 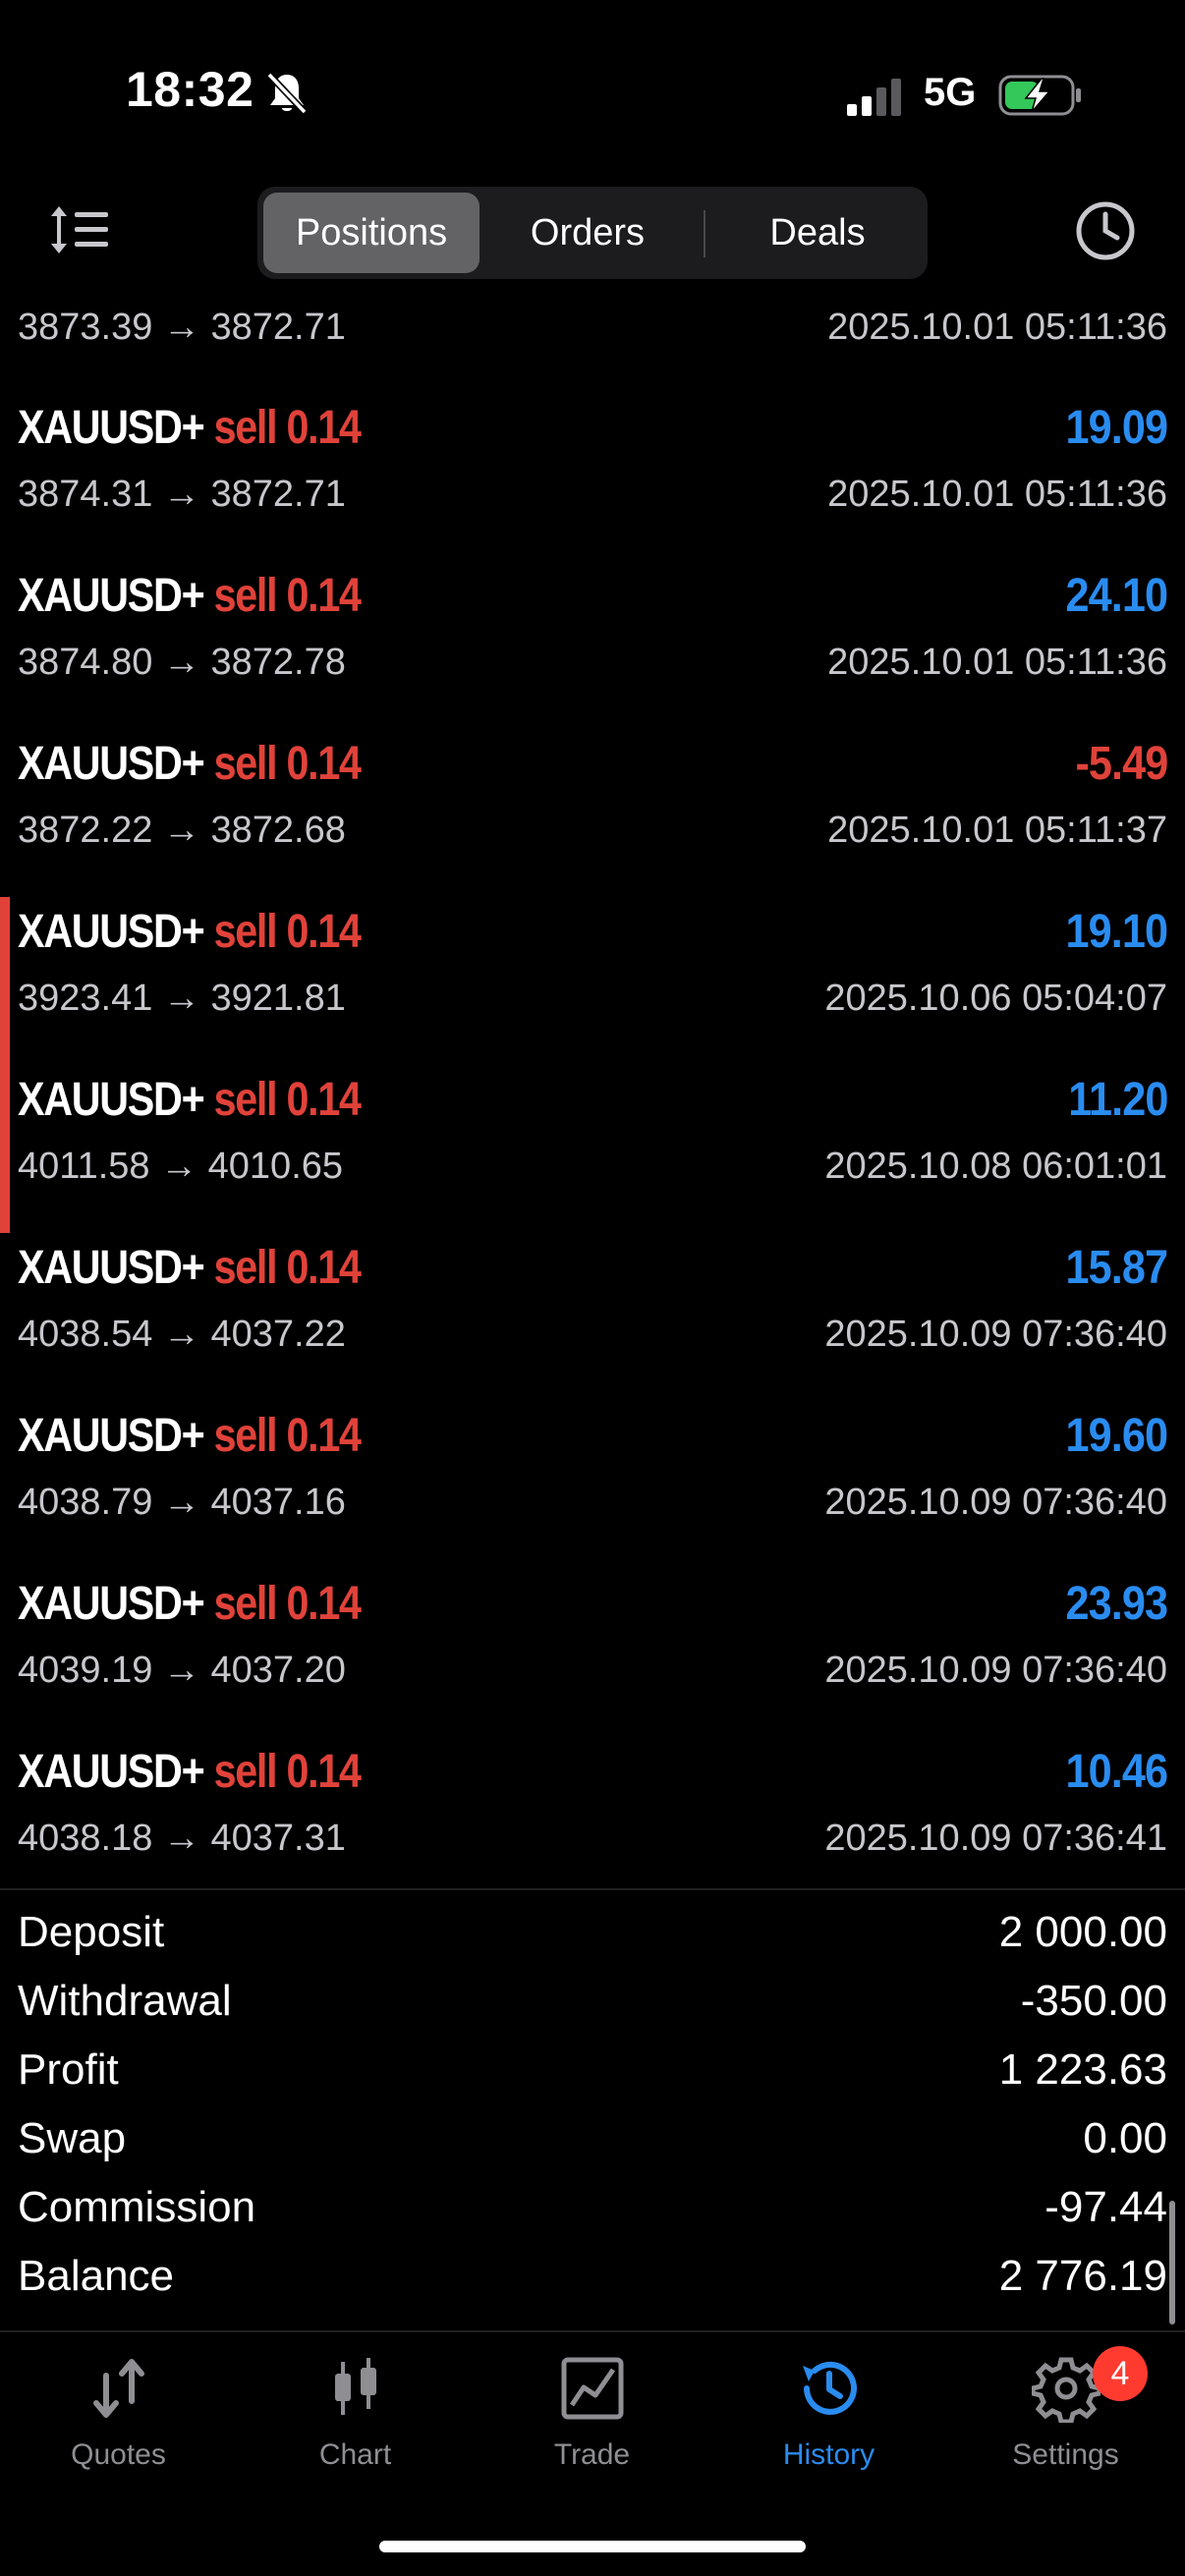 I want to click on position-time: 2025.10.09 07:36:41, so click(x=996, y=1838).